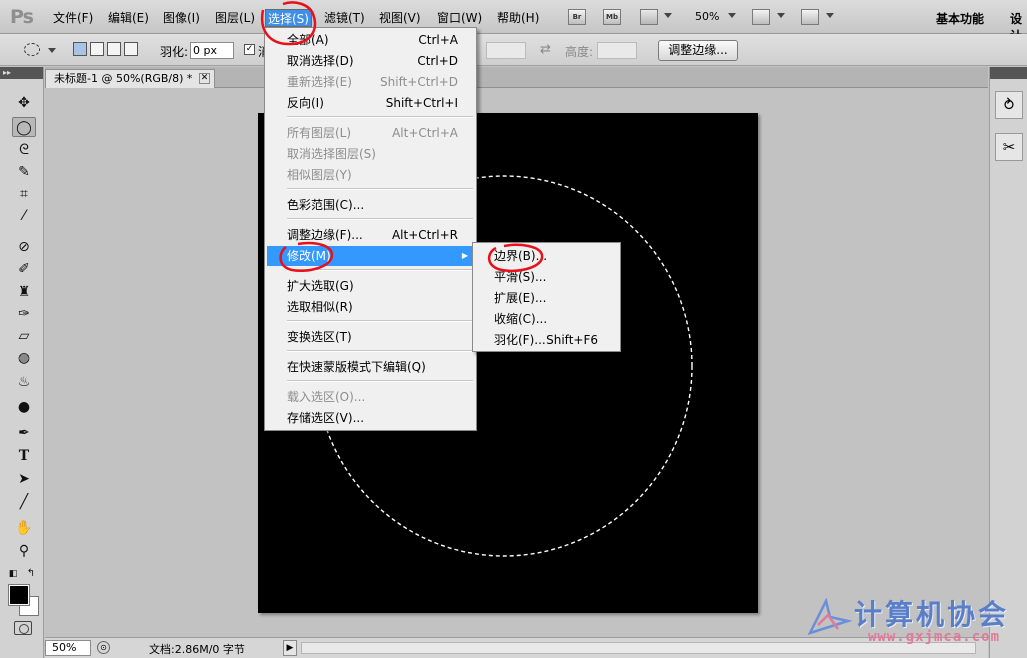 Image resolution: width=1027 pixels, height=658 pixels. I want to click on quick-select-icon: ✎, so click(24, 172).